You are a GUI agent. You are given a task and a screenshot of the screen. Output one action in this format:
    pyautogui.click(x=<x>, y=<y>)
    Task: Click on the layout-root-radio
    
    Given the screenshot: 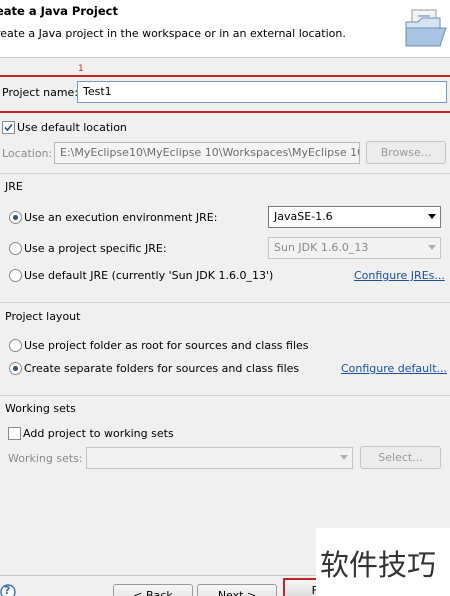 What is the action you would take?
    pyautogui.click(x=15, y=345)
    